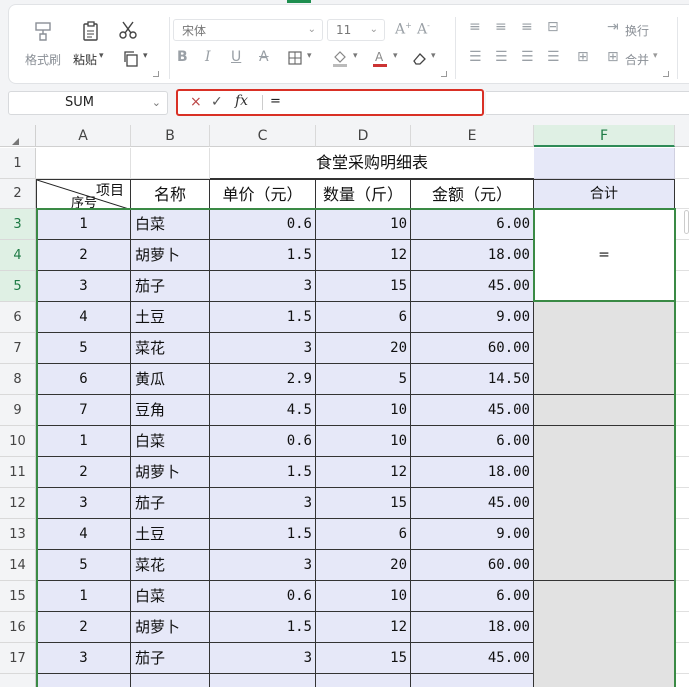  Describe the element at coordinates (83, 441) in the screenshot. I see `table-cell: 1` at that location.